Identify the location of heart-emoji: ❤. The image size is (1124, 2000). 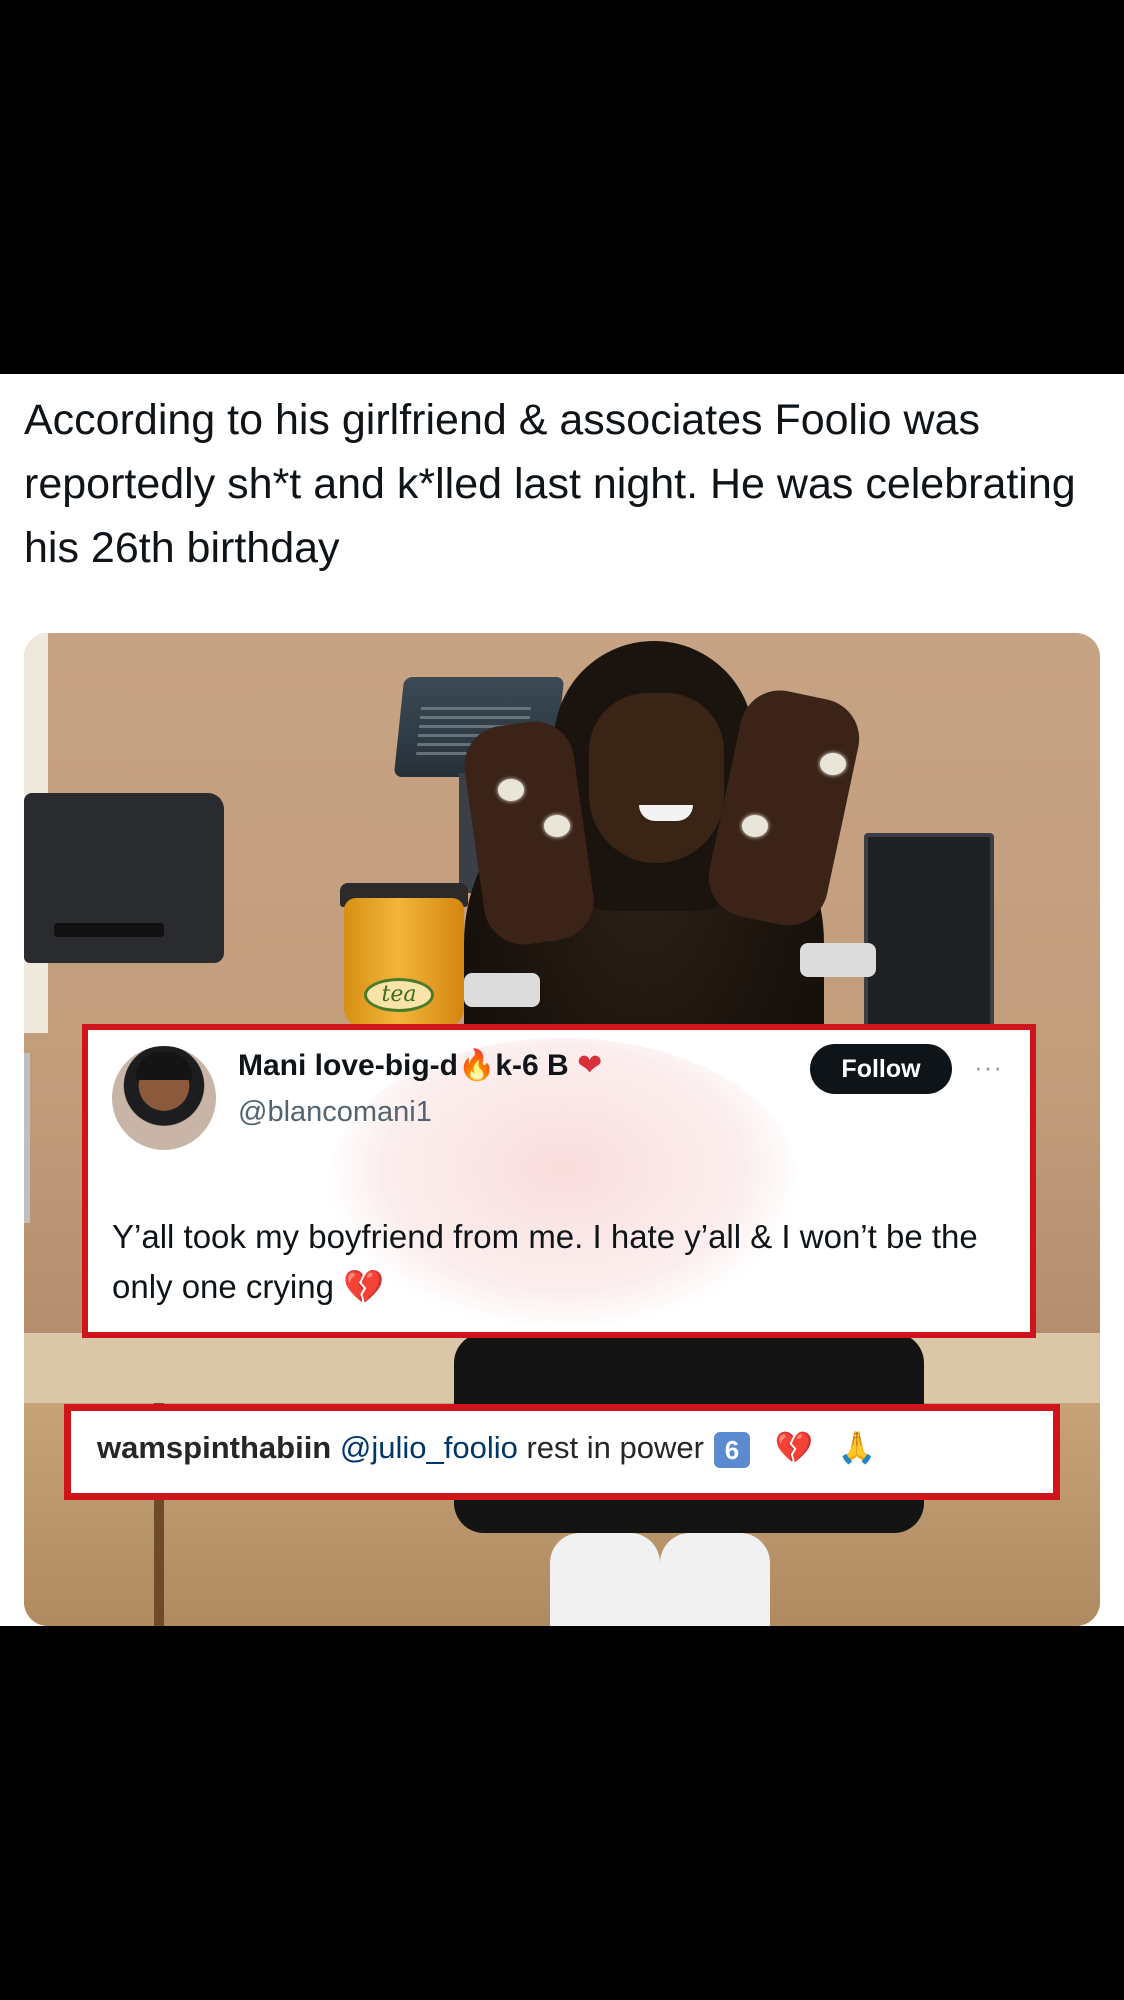
(590, 1065).